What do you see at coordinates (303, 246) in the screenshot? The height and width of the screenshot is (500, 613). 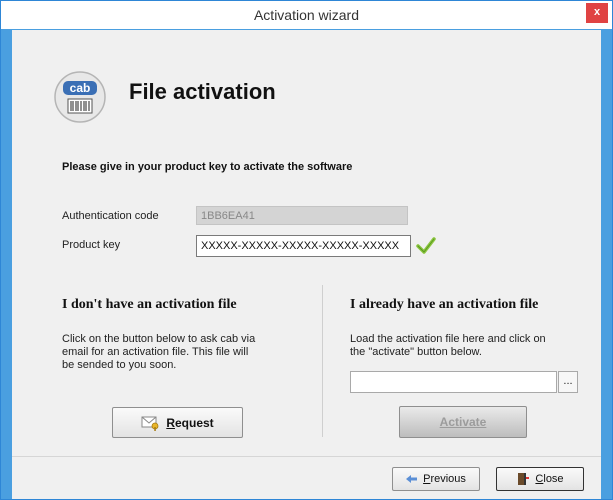 I see `product-key-input` at bounding box center [303, 246].